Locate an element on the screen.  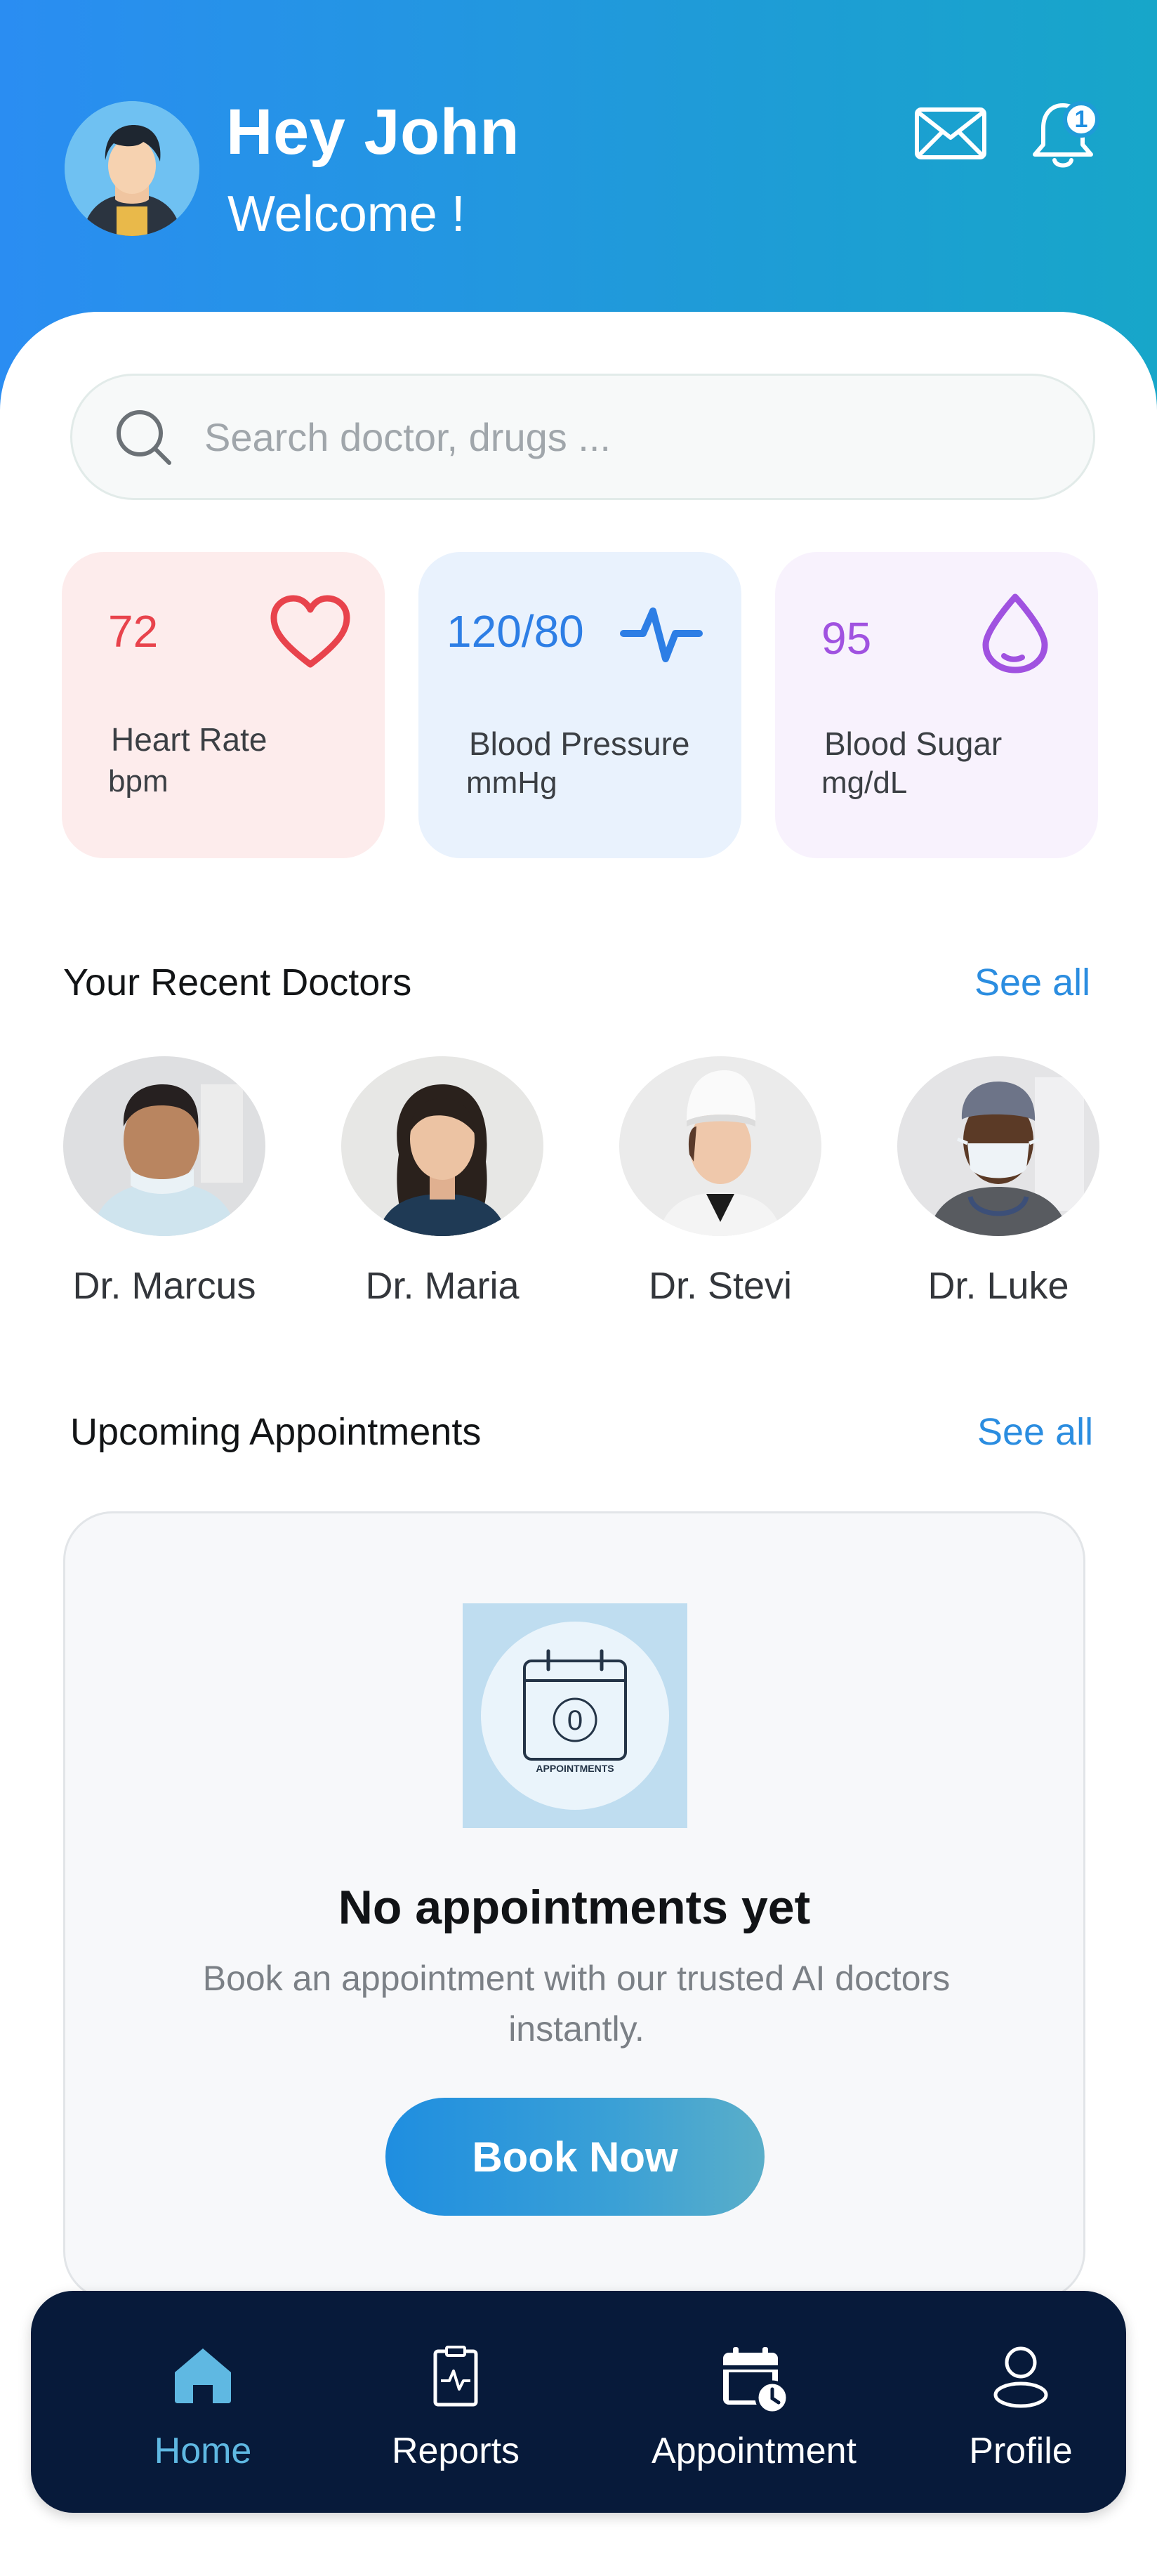
search-bar is located at coordinates (582, 437).